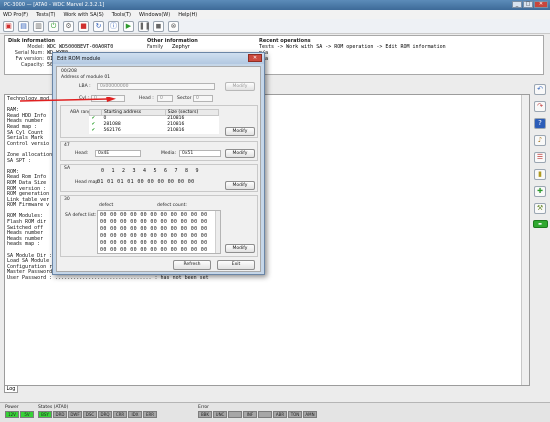 The height and width of the screenshot is (422, 550). What do you see at coordinates (90, 414) in the screenshot?
I see `led-indicator: DSC` at bounding box center [90, 414].